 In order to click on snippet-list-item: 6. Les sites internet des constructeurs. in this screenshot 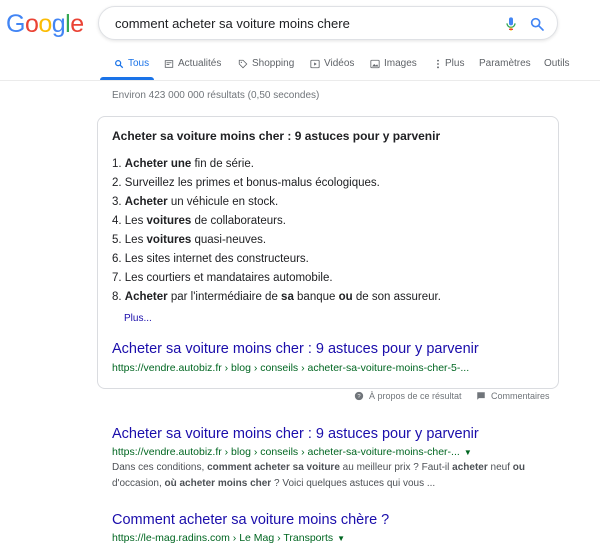, I will do `click(276, 259)`.